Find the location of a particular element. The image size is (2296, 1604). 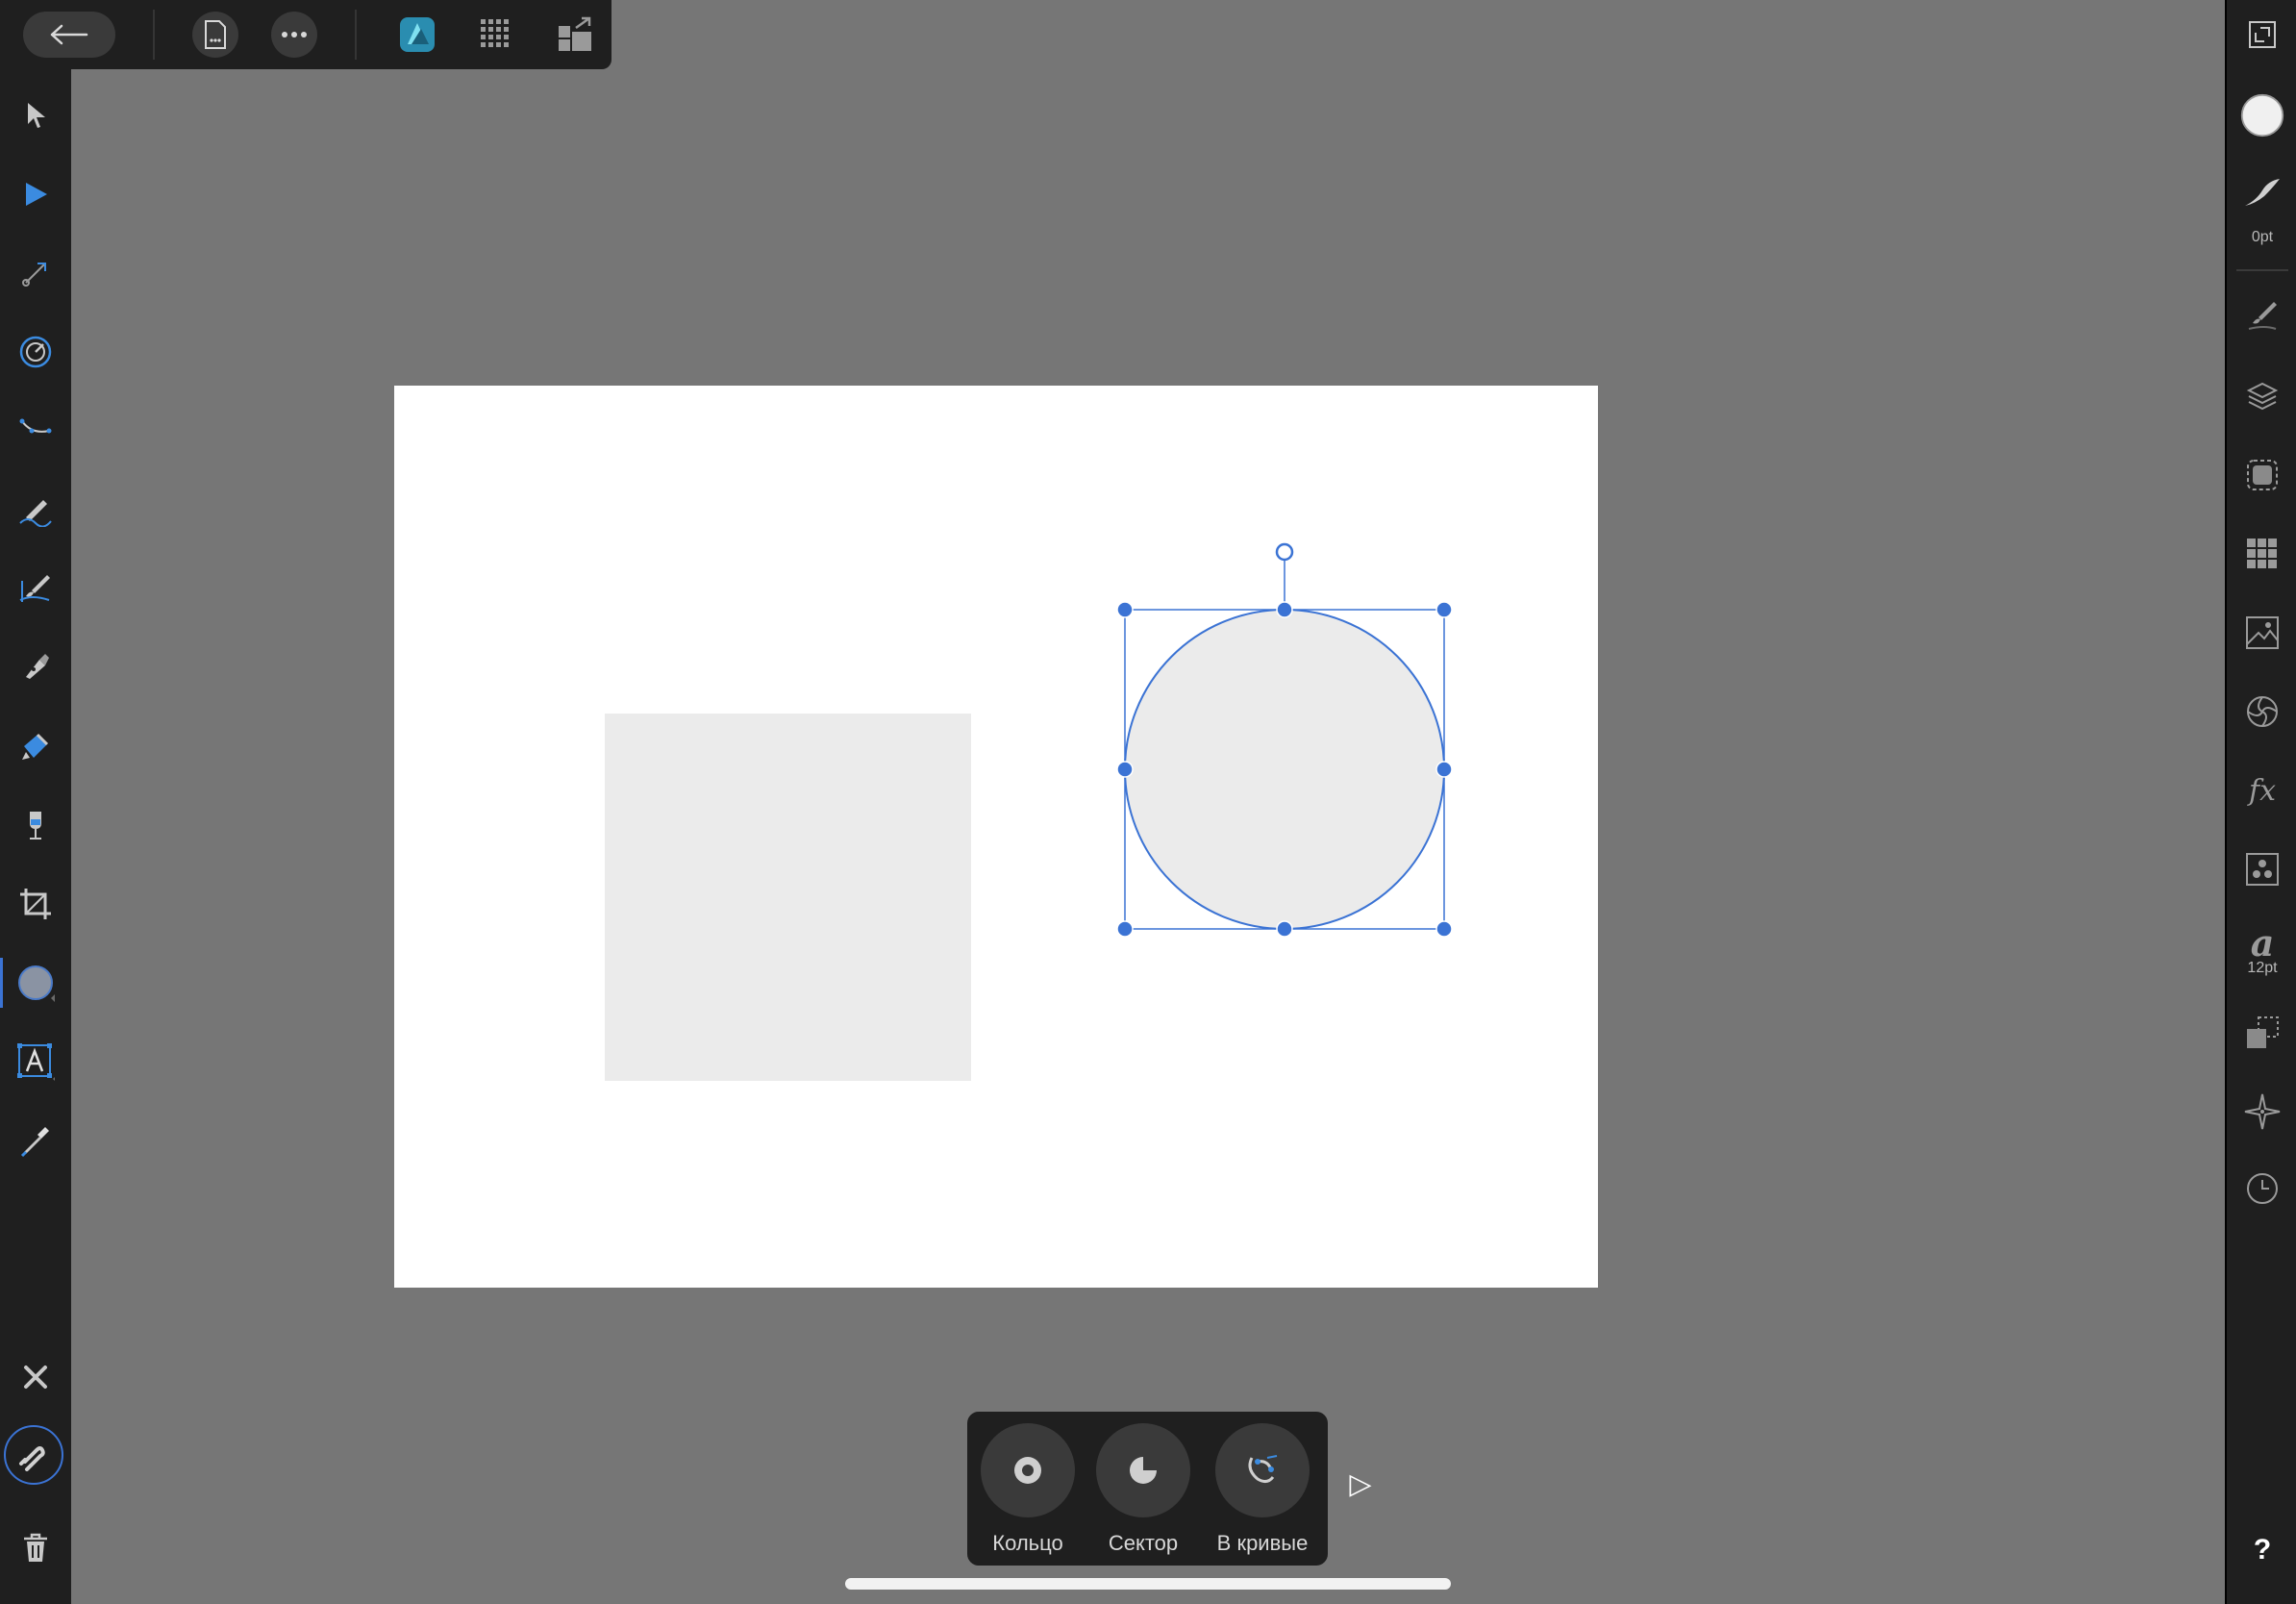

resize-handle-bottom-right is located at coordinates (1444, 929).